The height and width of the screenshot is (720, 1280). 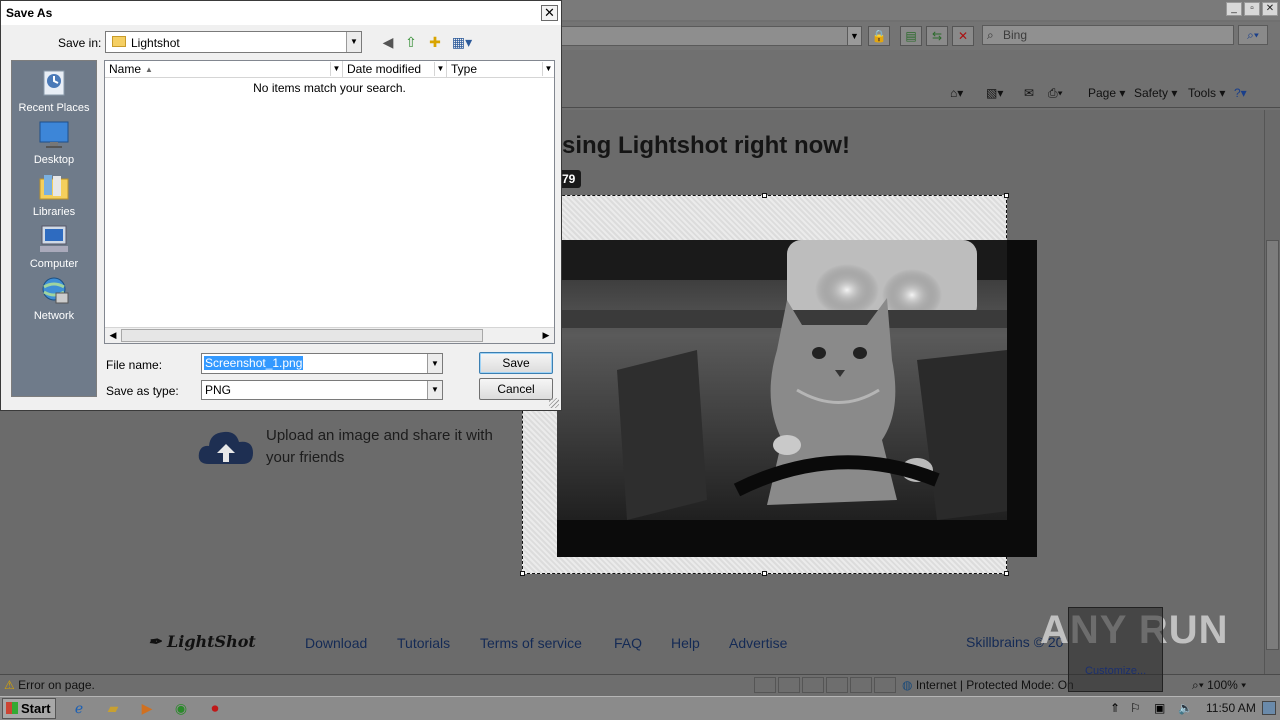 I want to click on close-window-button: ✕, so click(x=1270, y=9).